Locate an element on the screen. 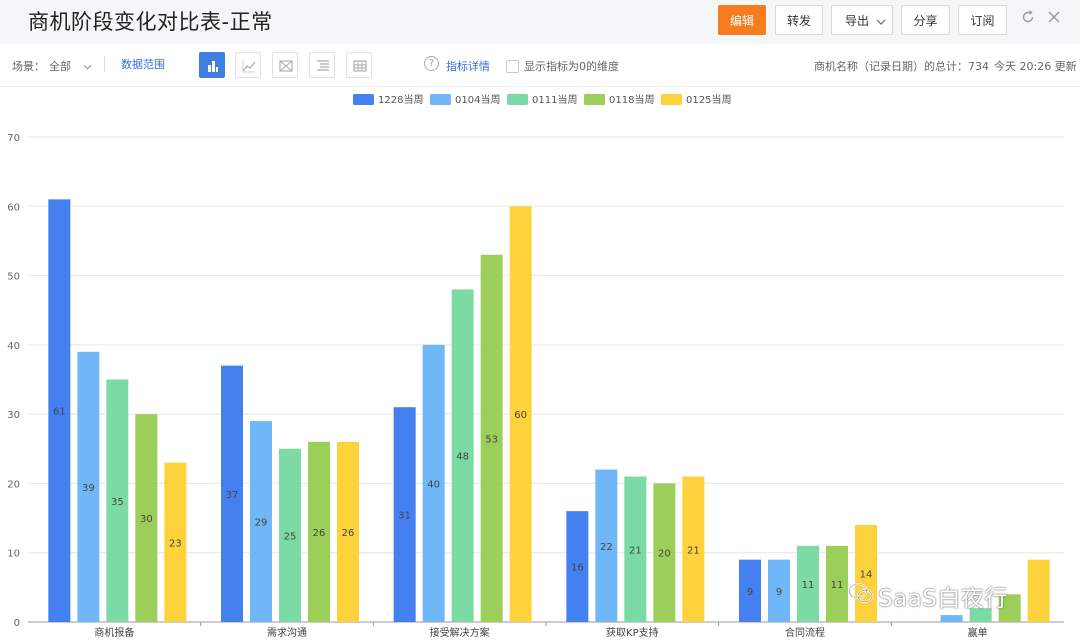 This screenshot has height=641, width=1080. bar-data-label: 30 is located at coordinates (146, 519).